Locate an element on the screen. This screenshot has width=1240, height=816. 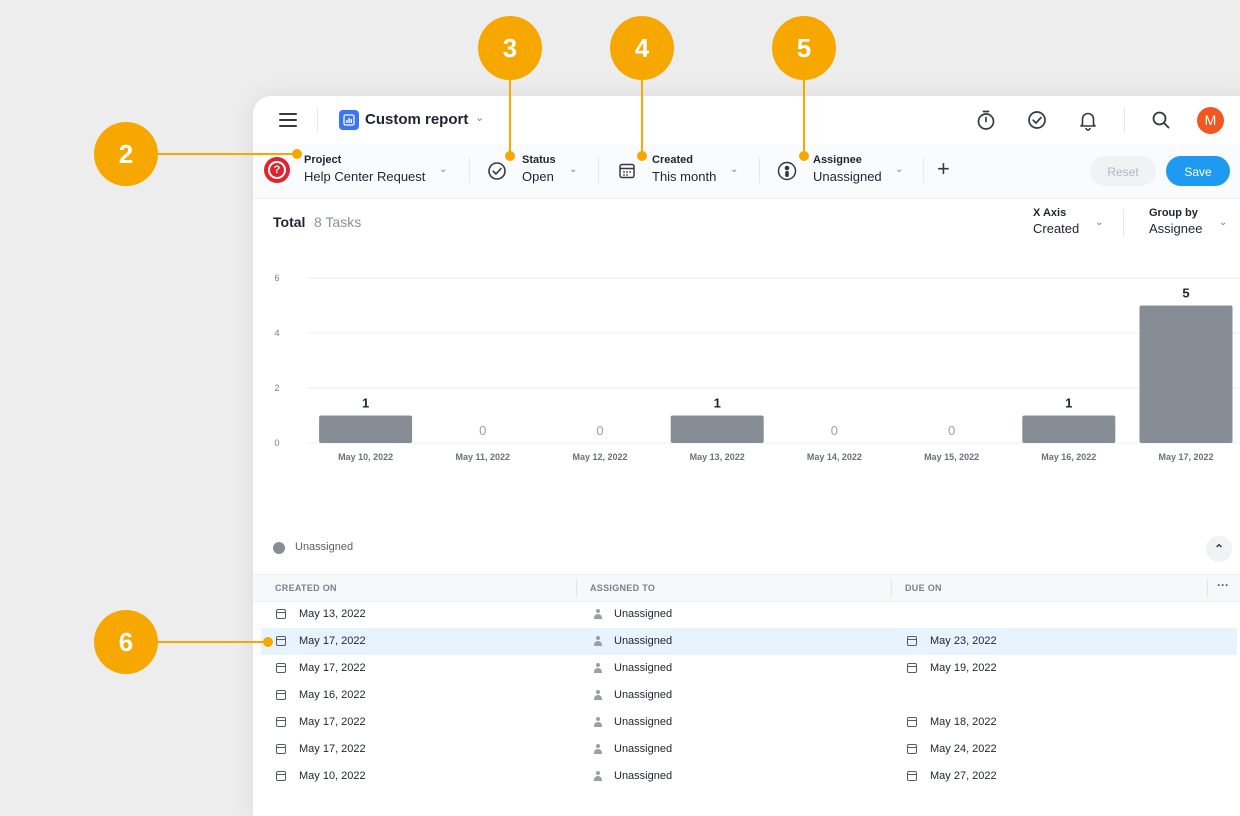
created-on-cell: May 16, 2022 is located at coordinates (332, 695).